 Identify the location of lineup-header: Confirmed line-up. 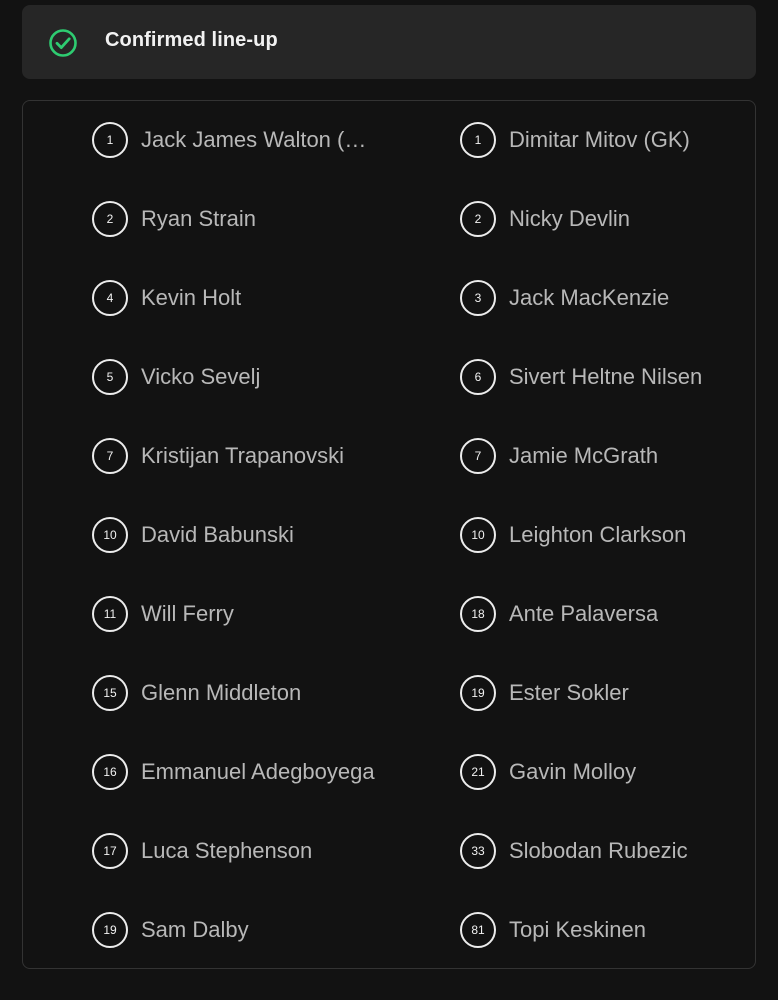
(389, 42).